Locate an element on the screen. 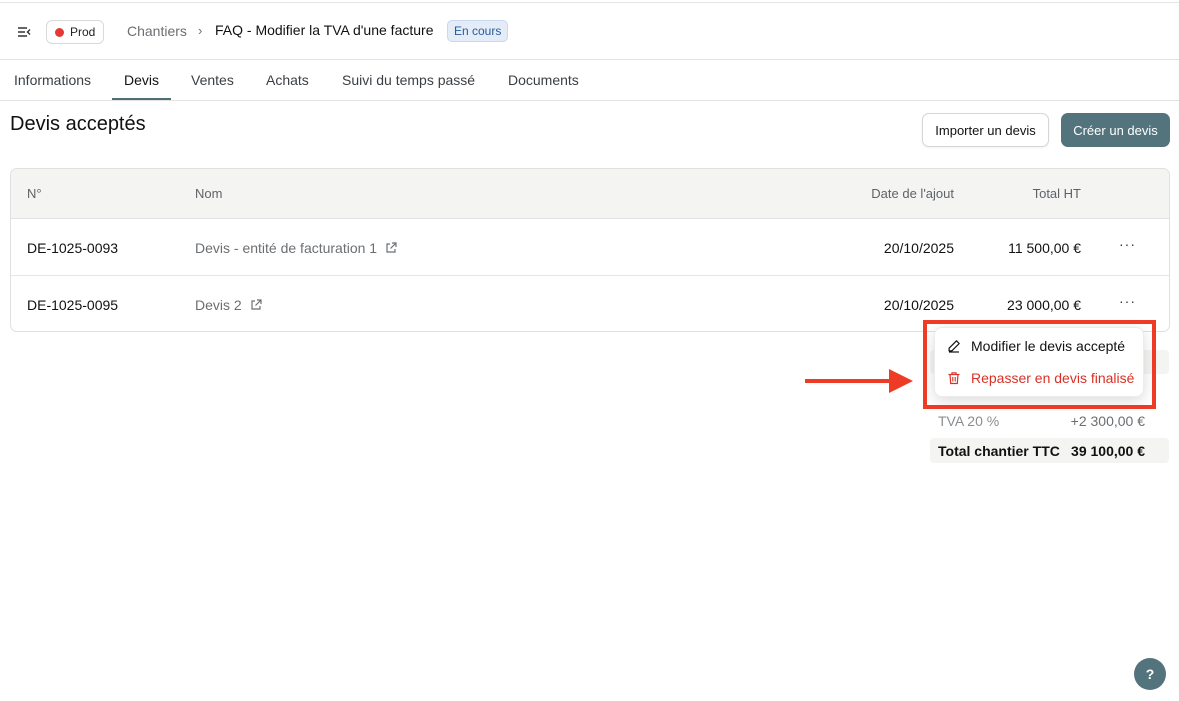 The width and height of the screenshot is (1179, 701). tab-achats: Achats is located at coordinates (287, 80).